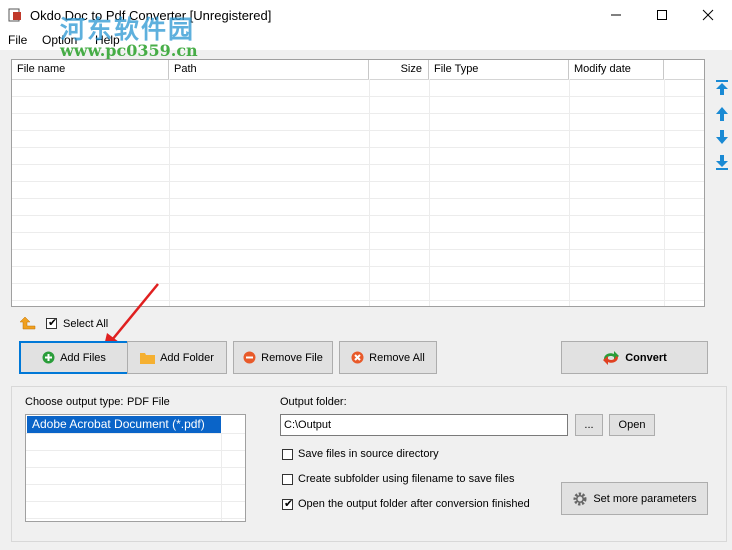 The width and height of the screenshot is (732, 550). Describe the element at coordinates (399, 69) in the screenshot. I see `column-size: Size` at that location.